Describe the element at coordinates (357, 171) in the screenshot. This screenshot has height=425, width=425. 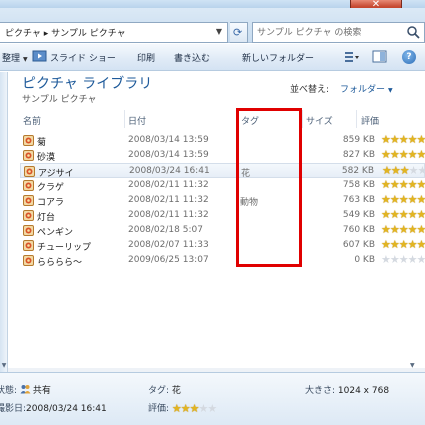
I see `file-size: 582 KB` at that location.